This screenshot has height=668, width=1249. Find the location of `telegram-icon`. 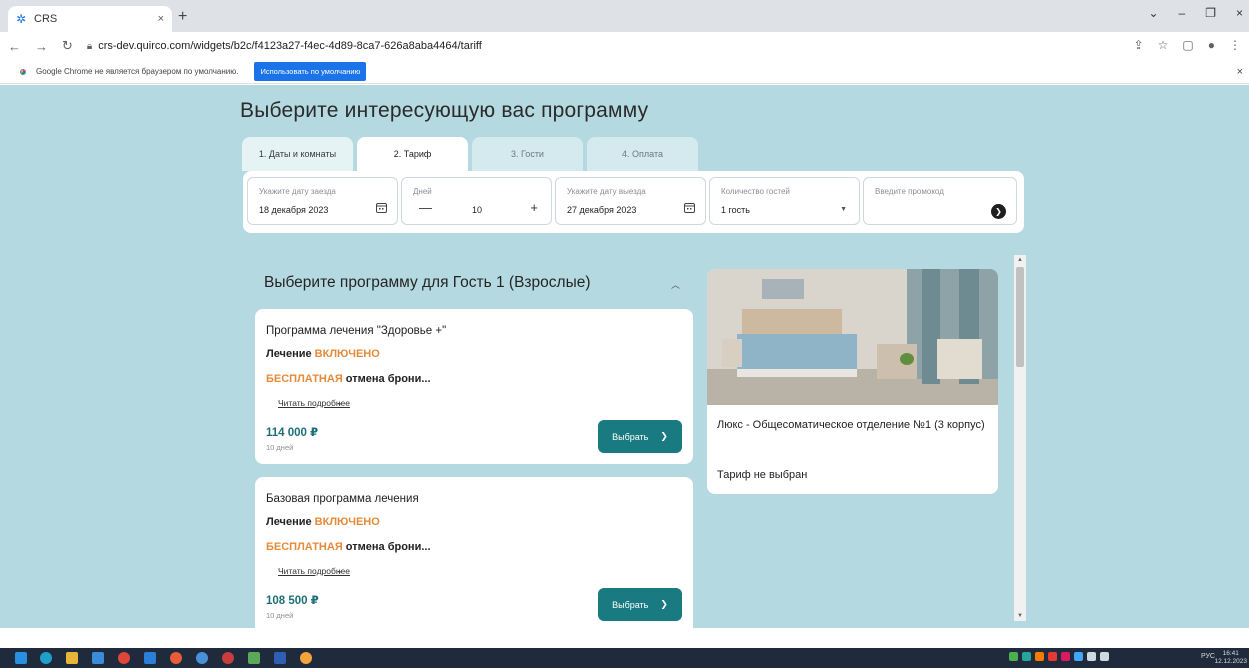

telegram-icon is located at coordinates (202, 658).